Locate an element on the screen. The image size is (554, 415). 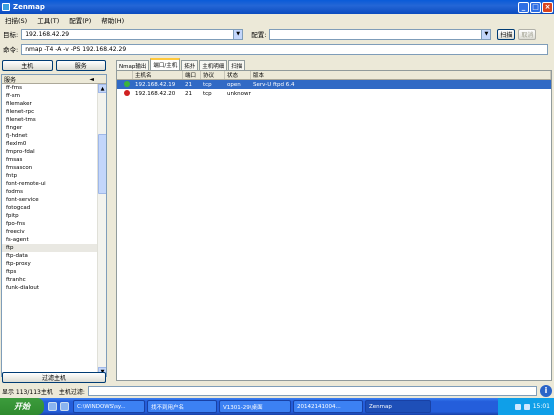
service-item: flexlm0 is located at coordinates (54, 144).